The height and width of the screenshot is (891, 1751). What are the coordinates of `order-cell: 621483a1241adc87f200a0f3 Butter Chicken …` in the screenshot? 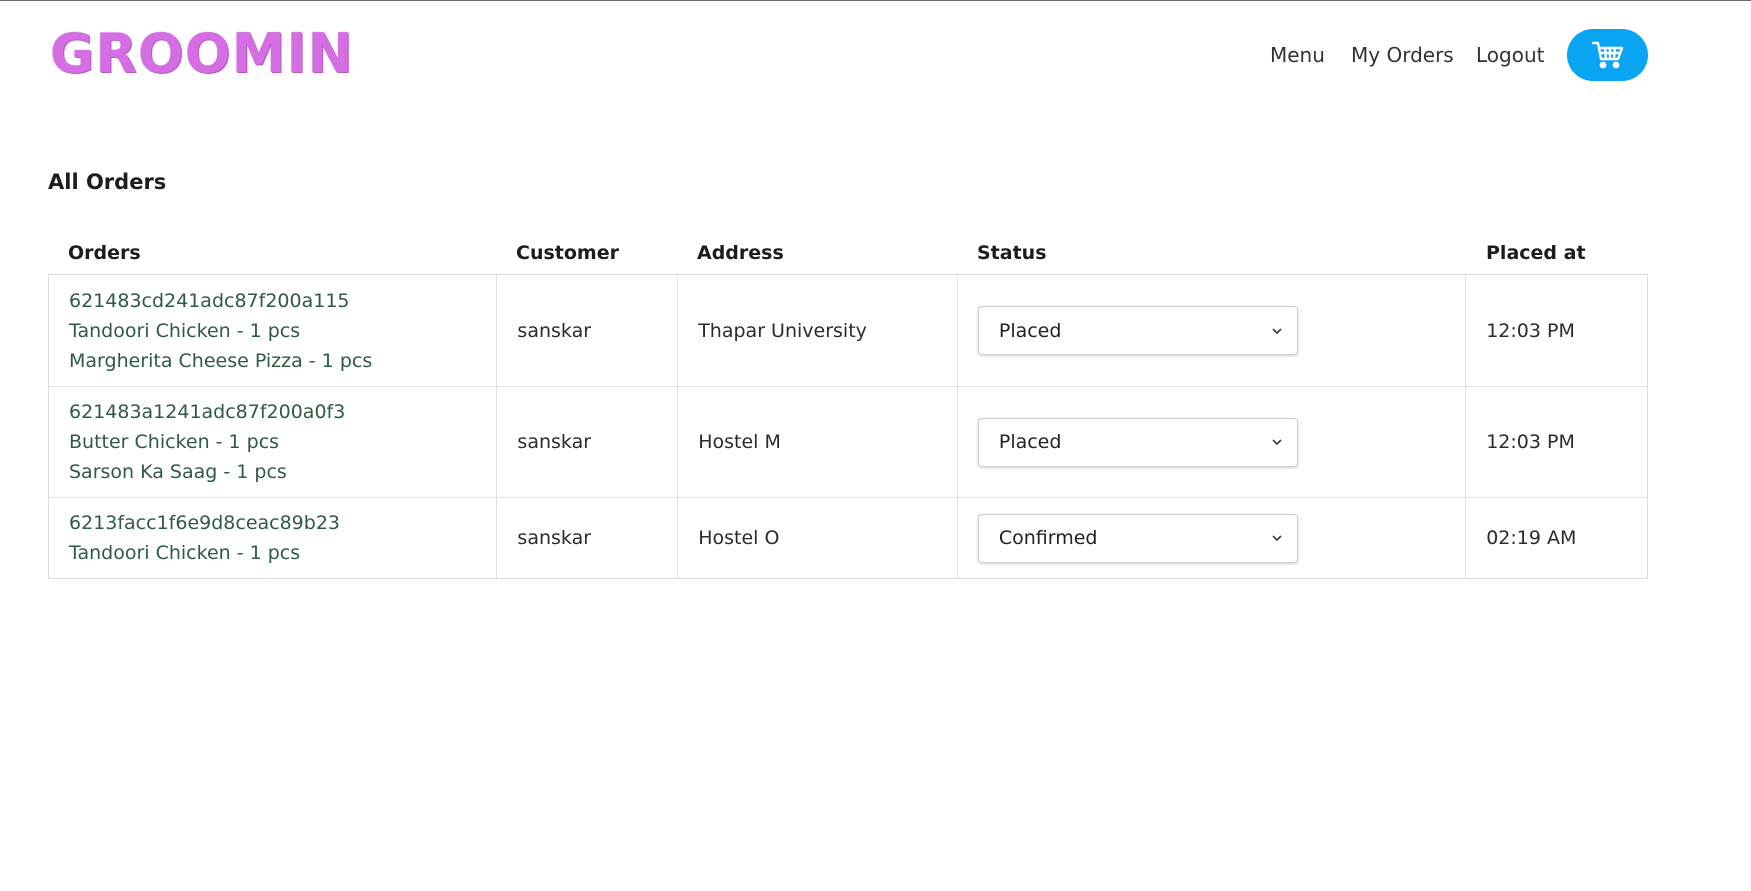 It's located at (272, 442).